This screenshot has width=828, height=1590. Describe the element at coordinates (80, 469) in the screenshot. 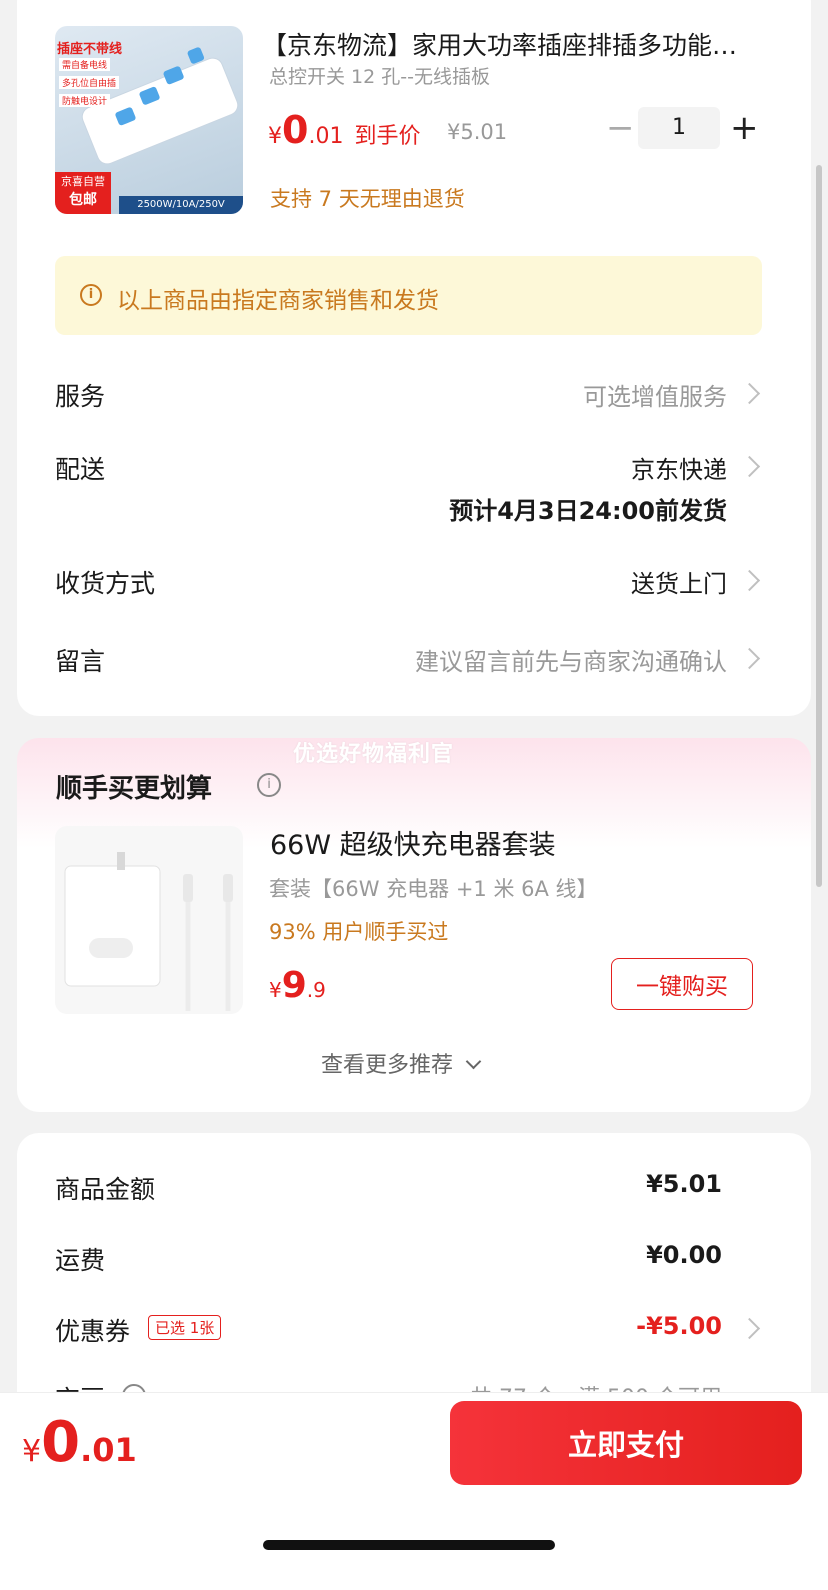

I see `delivery-label: 配送` at that location.